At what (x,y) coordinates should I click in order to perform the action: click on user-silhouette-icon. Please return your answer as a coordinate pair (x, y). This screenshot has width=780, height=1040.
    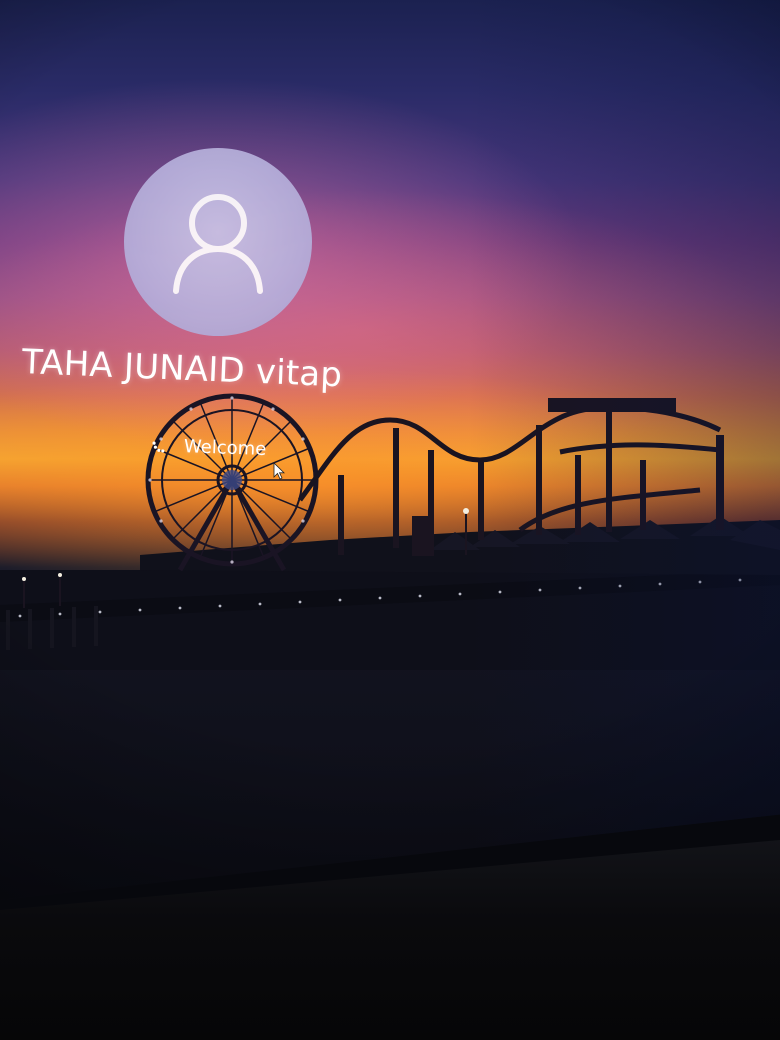
    Looking at the image, I should click on (218, 244).